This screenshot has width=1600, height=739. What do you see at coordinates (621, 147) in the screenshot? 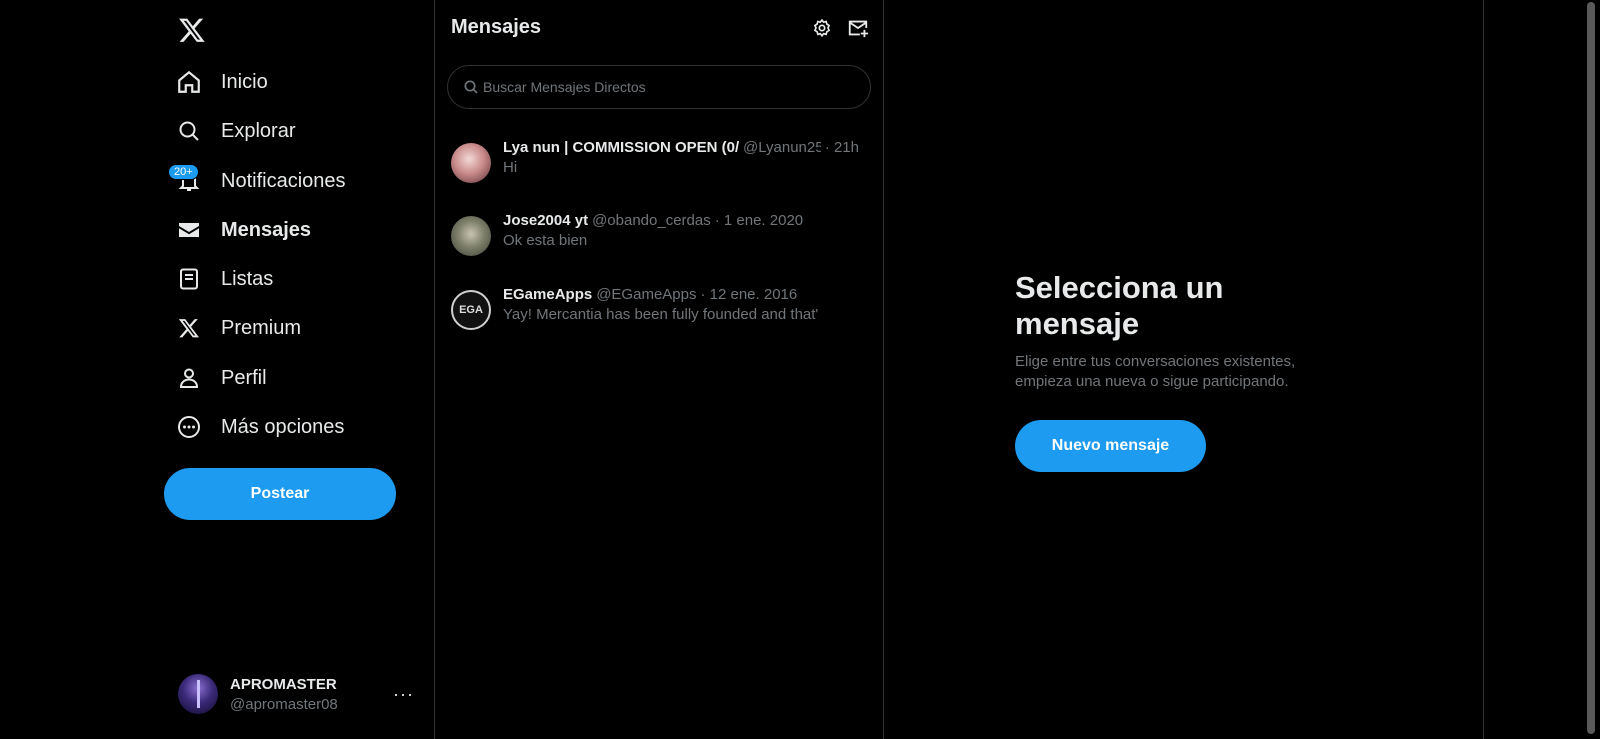
I see `conversation-name: Lya nun | COMMISSION OPEN (0/5` at bounding box center [621, 147].